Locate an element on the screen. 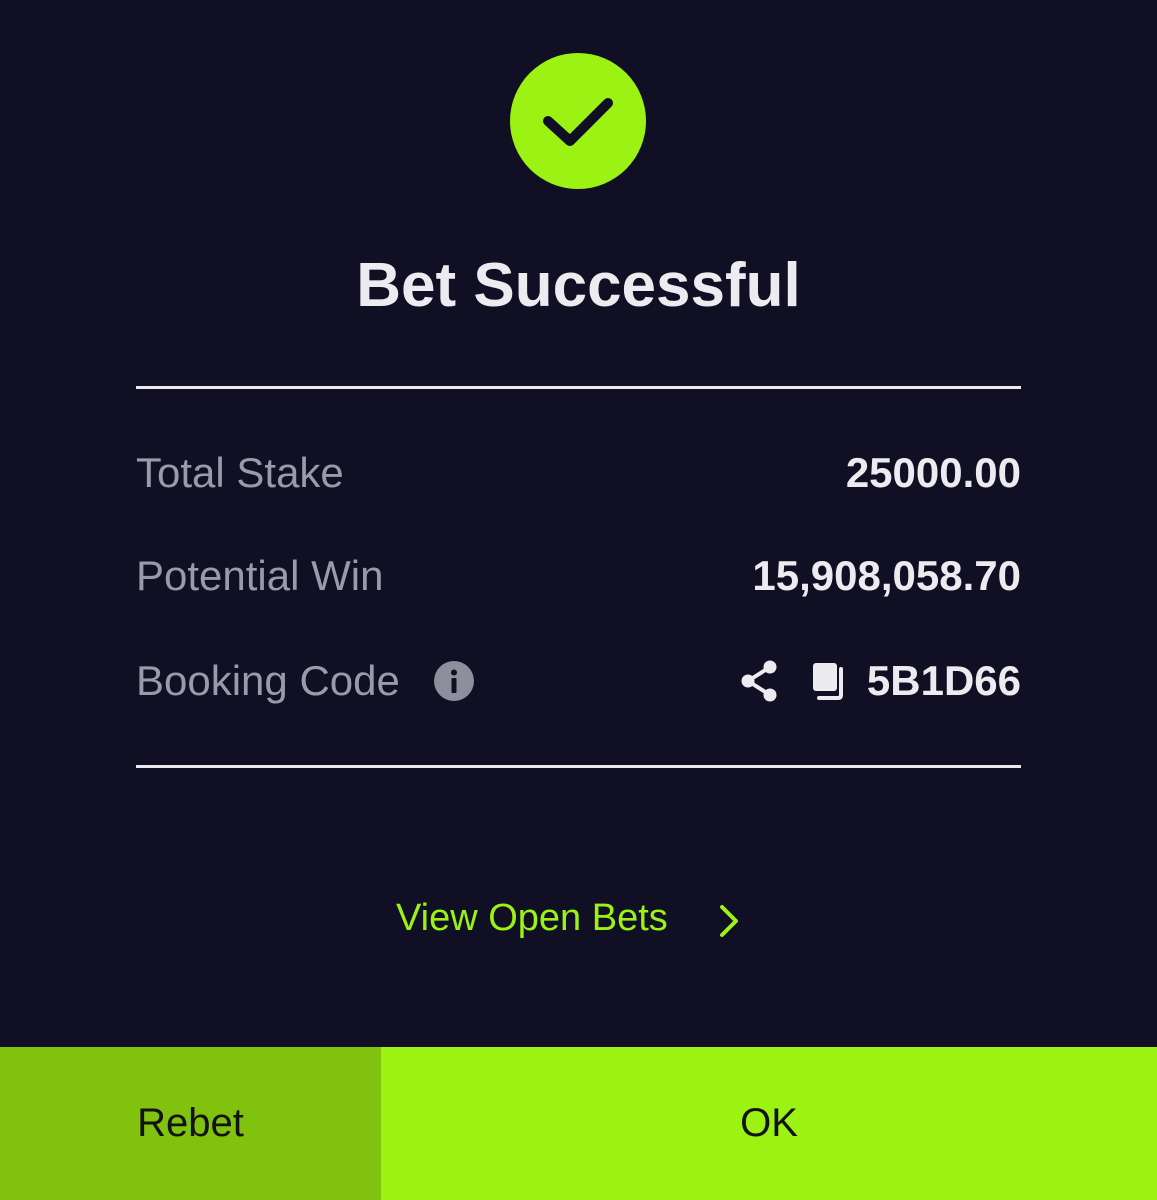  share-icon is located at coordinates (760, 681).